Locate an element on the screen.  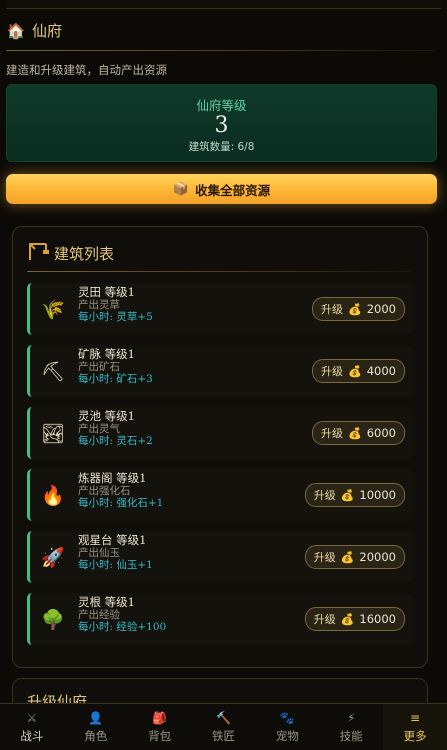
top-strip is located at coordinates (223, 4).